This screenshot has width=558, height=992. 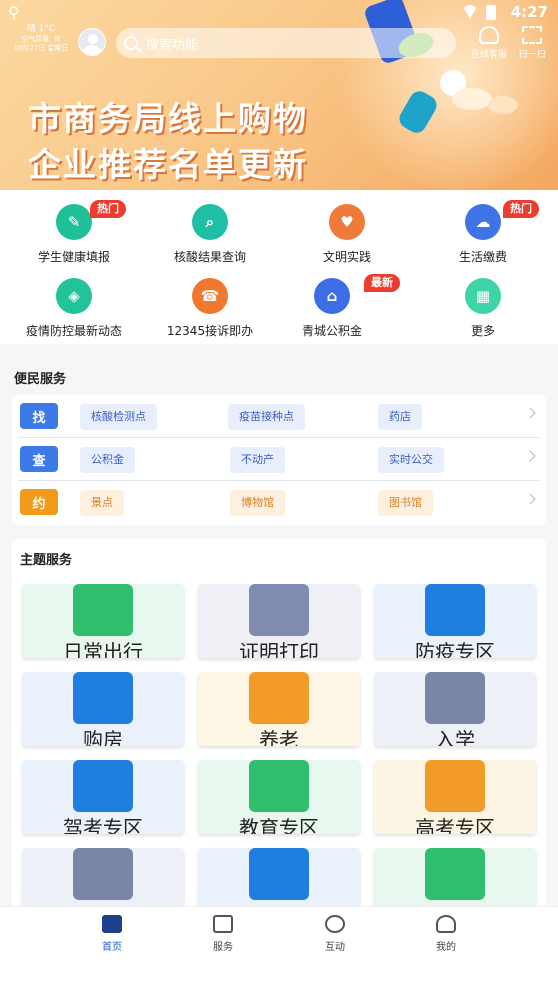 I want to click on shield-search-icon: ⌕, so click(x=210, y=222).